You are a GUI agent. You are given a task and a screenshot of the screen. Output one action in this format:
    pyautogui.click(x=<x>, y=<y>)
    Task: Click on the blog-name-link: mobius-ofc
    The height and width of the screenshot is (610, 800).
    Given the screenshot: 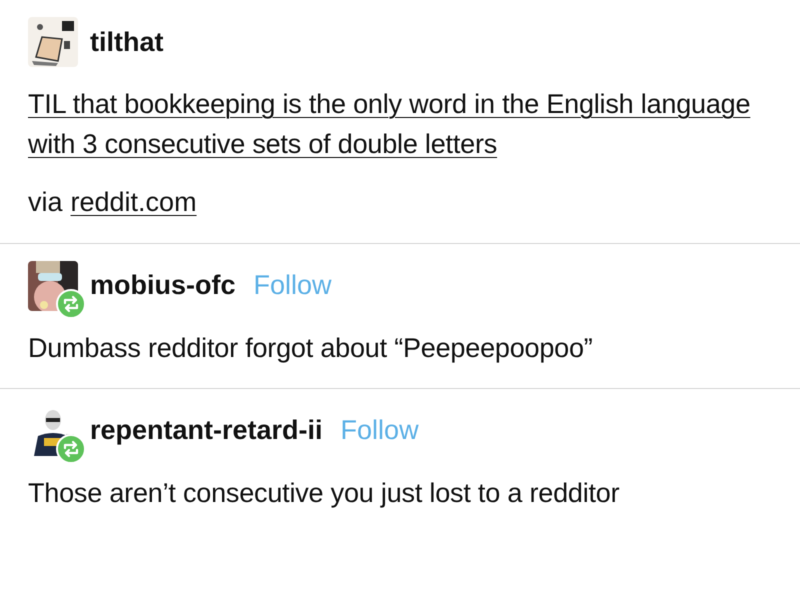 What is the action you would take?
    pyautogui.click(x=163, y=285)
    